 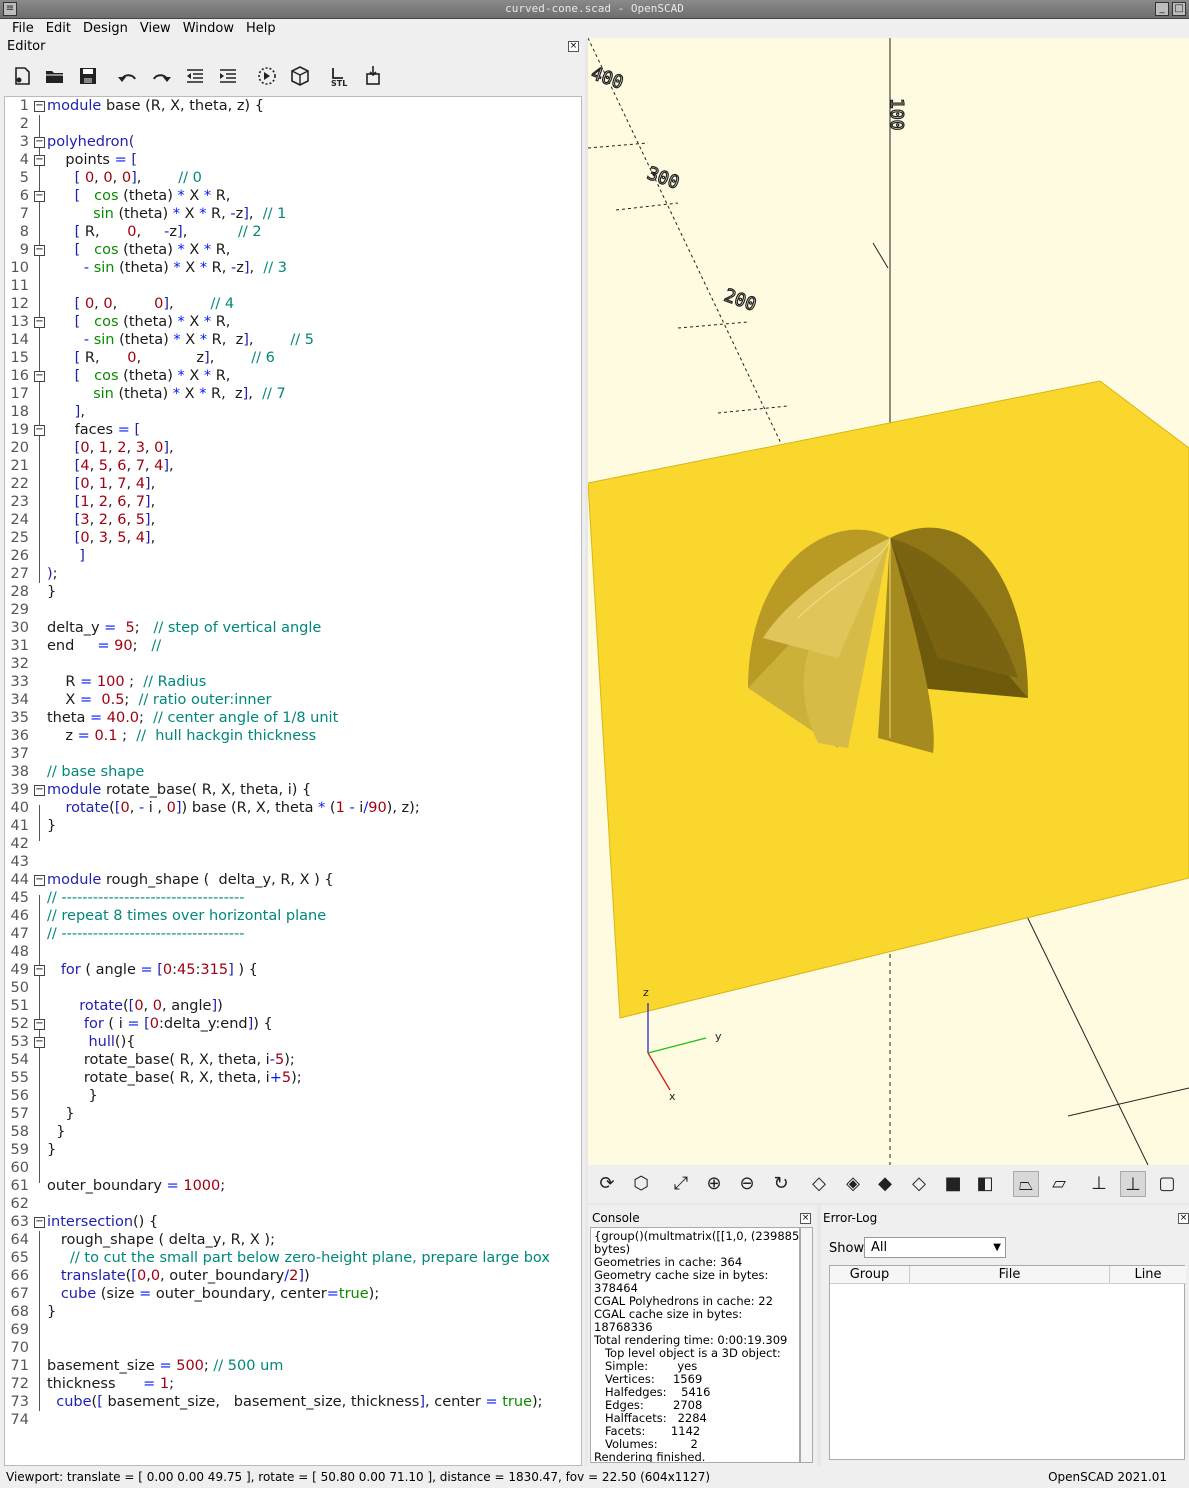 What do you see at coordinates (293, 1420) in the screenshot?
I see `code-line: 74` at bounding box center [293, 1420].